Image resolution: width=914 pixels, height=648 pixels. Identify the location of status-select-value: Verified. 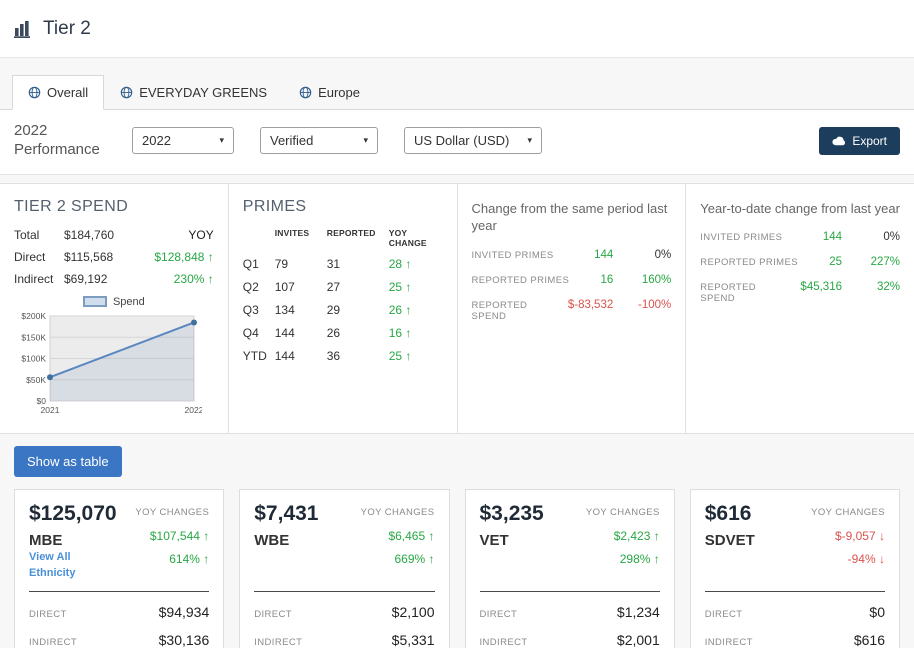
(292, 141).